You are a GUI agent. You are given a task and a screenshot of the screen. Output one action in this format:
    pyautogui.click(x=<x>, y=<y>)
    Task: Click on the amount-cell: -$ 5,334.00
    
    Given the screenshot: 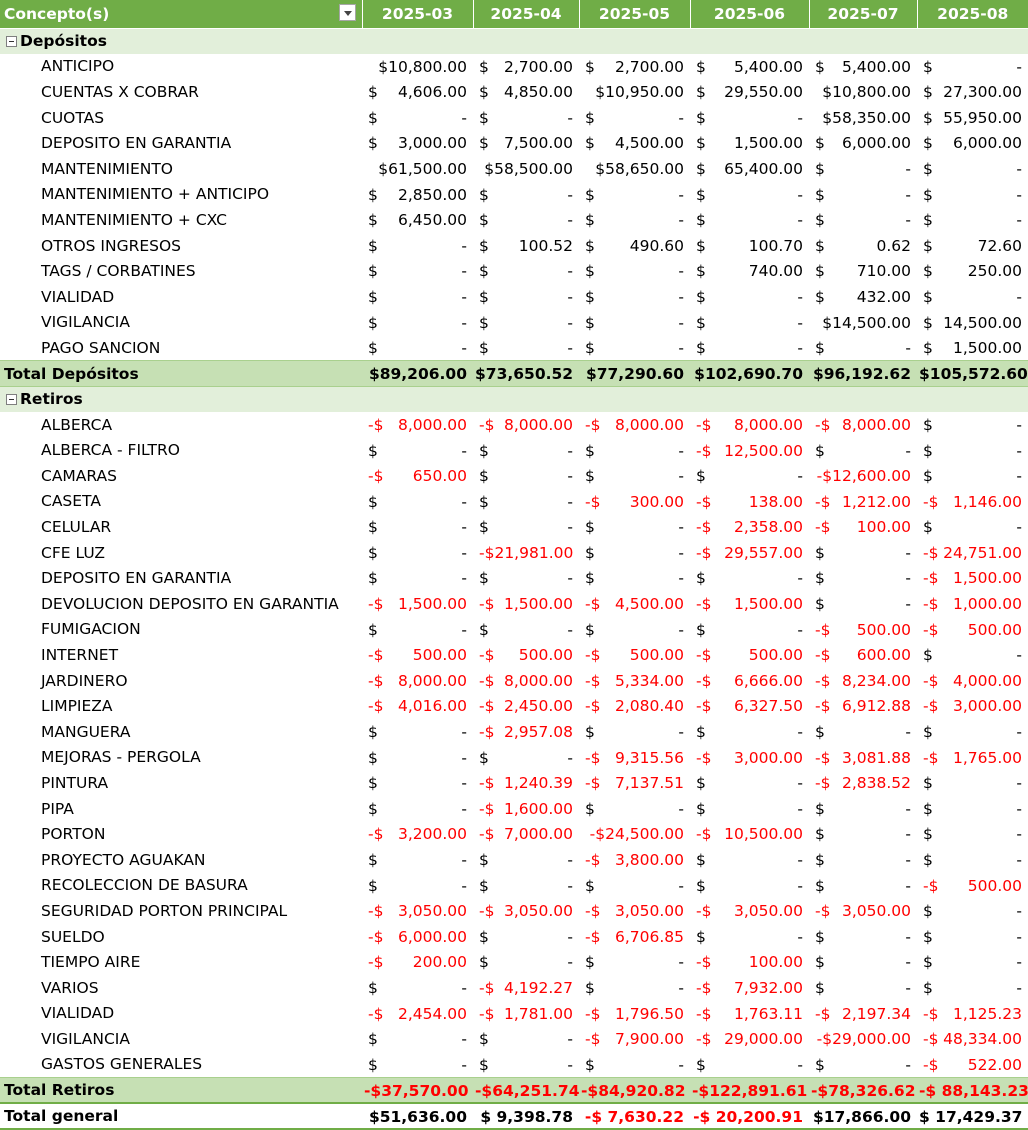 What is the action you would take?
    pyautogui.click(x=634, y=681)
    